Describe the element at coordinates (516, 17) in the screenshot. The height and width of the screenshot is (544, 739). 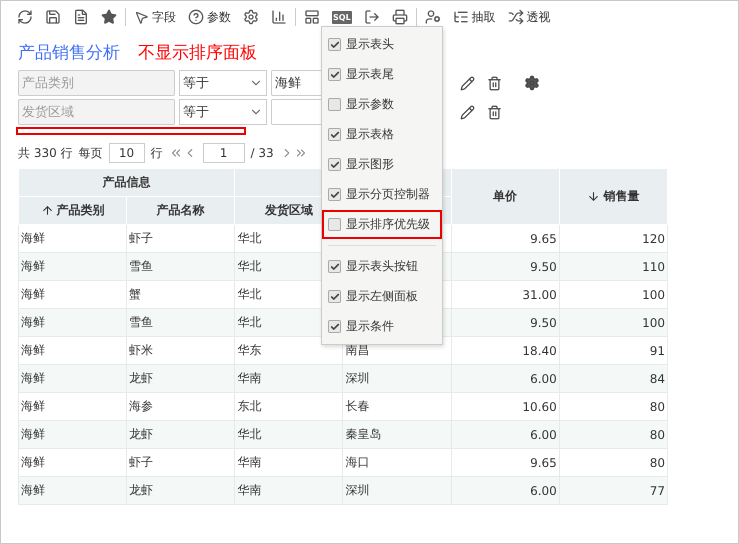
I see `pivot-icon` at that location.